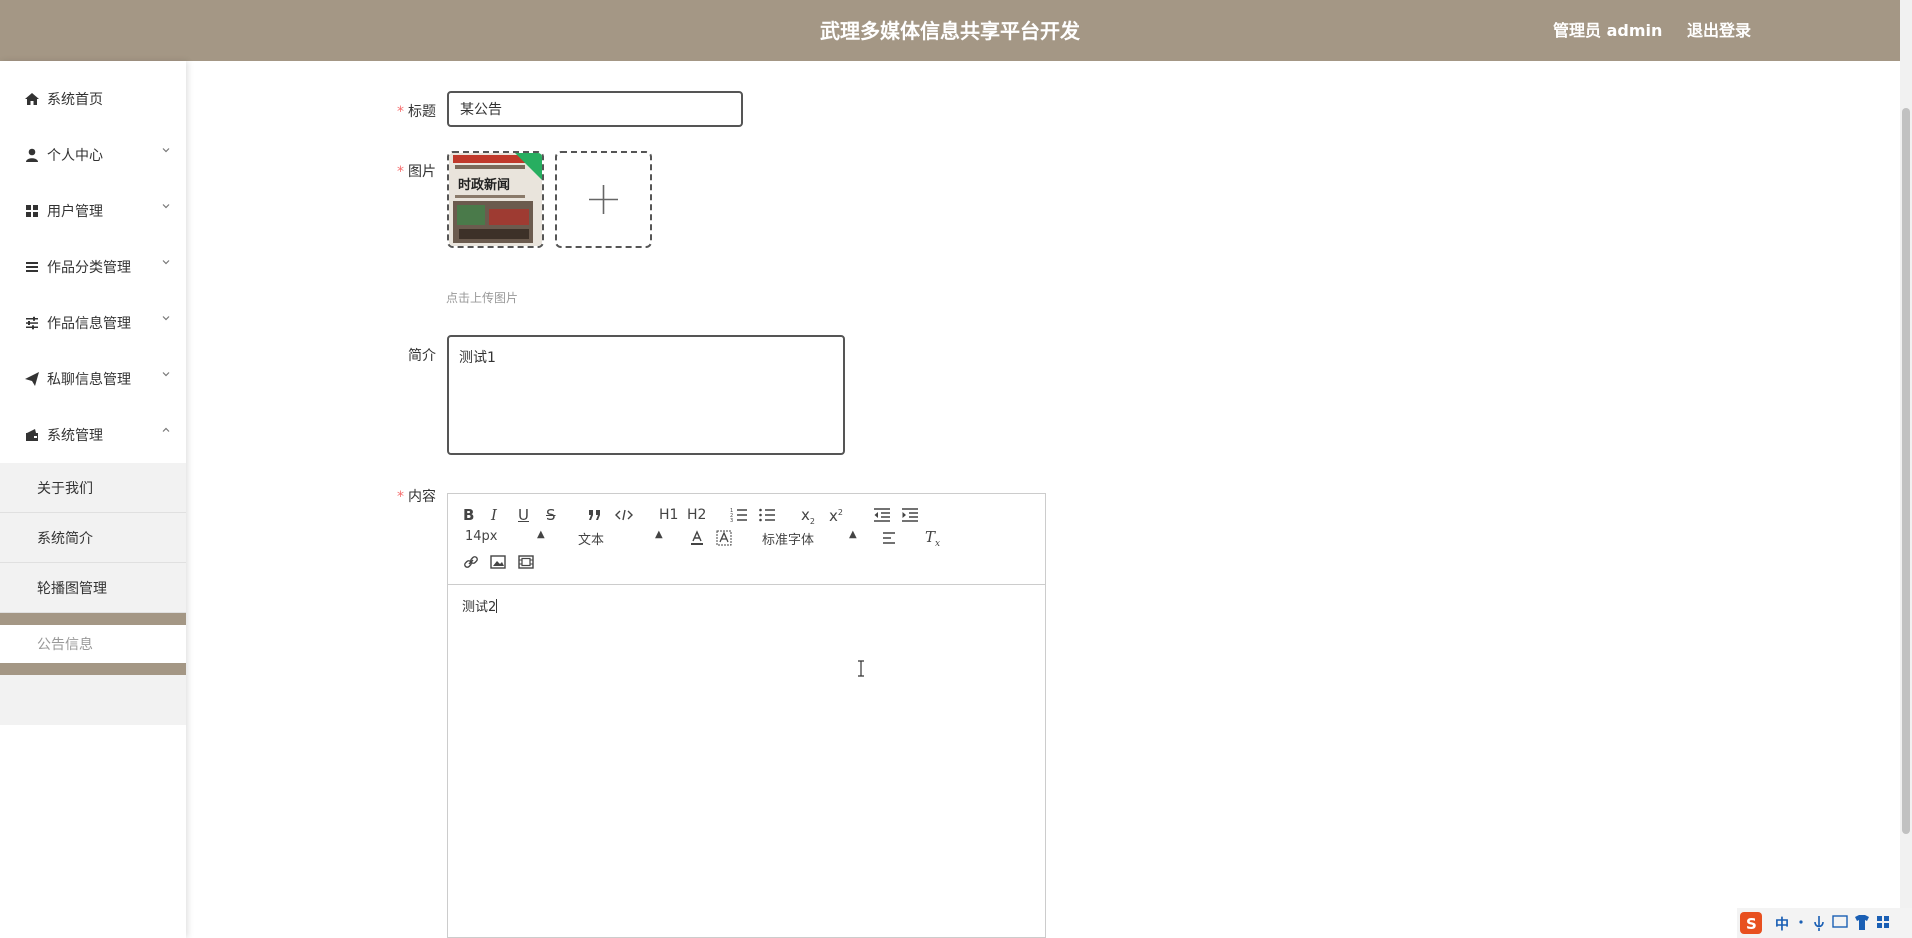 This screenshot has height=938, width=1912. I want to click on sidebar-item-home: 系统首页, so click(93, 100).